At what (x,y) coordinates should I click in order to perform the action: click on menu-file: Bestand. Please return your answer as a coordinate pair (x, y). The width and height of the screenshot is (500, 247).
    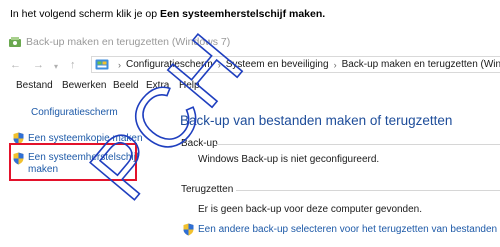
    Looking at the image, I should click on (34, 85).